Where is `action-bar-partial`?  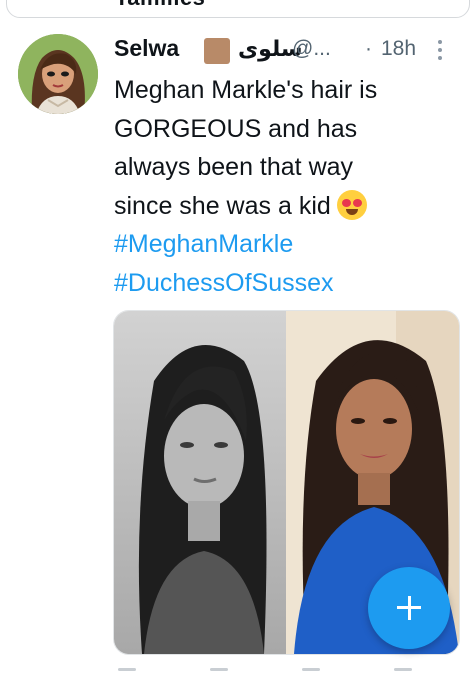 action-bar-partial is located at coordinates (289, 673).